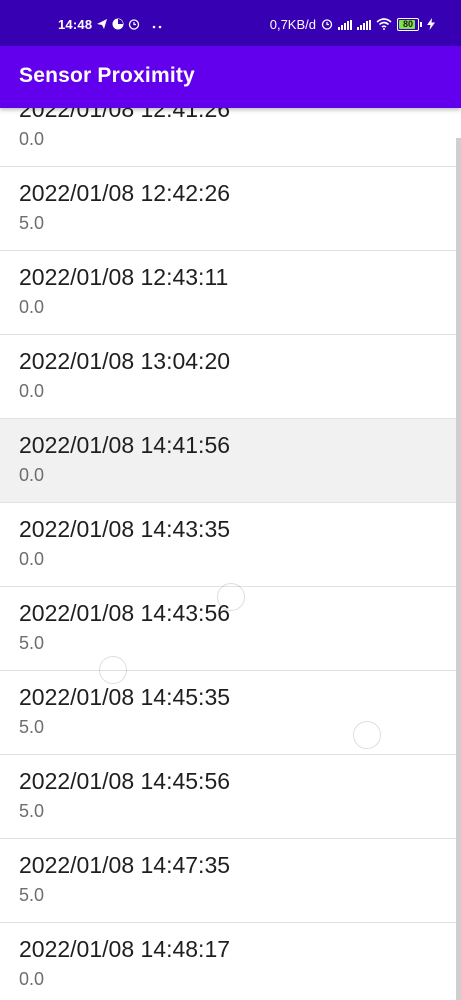 The image size is (461, 1000). Describe the element at coordinates (230, 293) in the screenshot. I see `list-item: 2022/01/08 12:43:11 0.0` at that location.